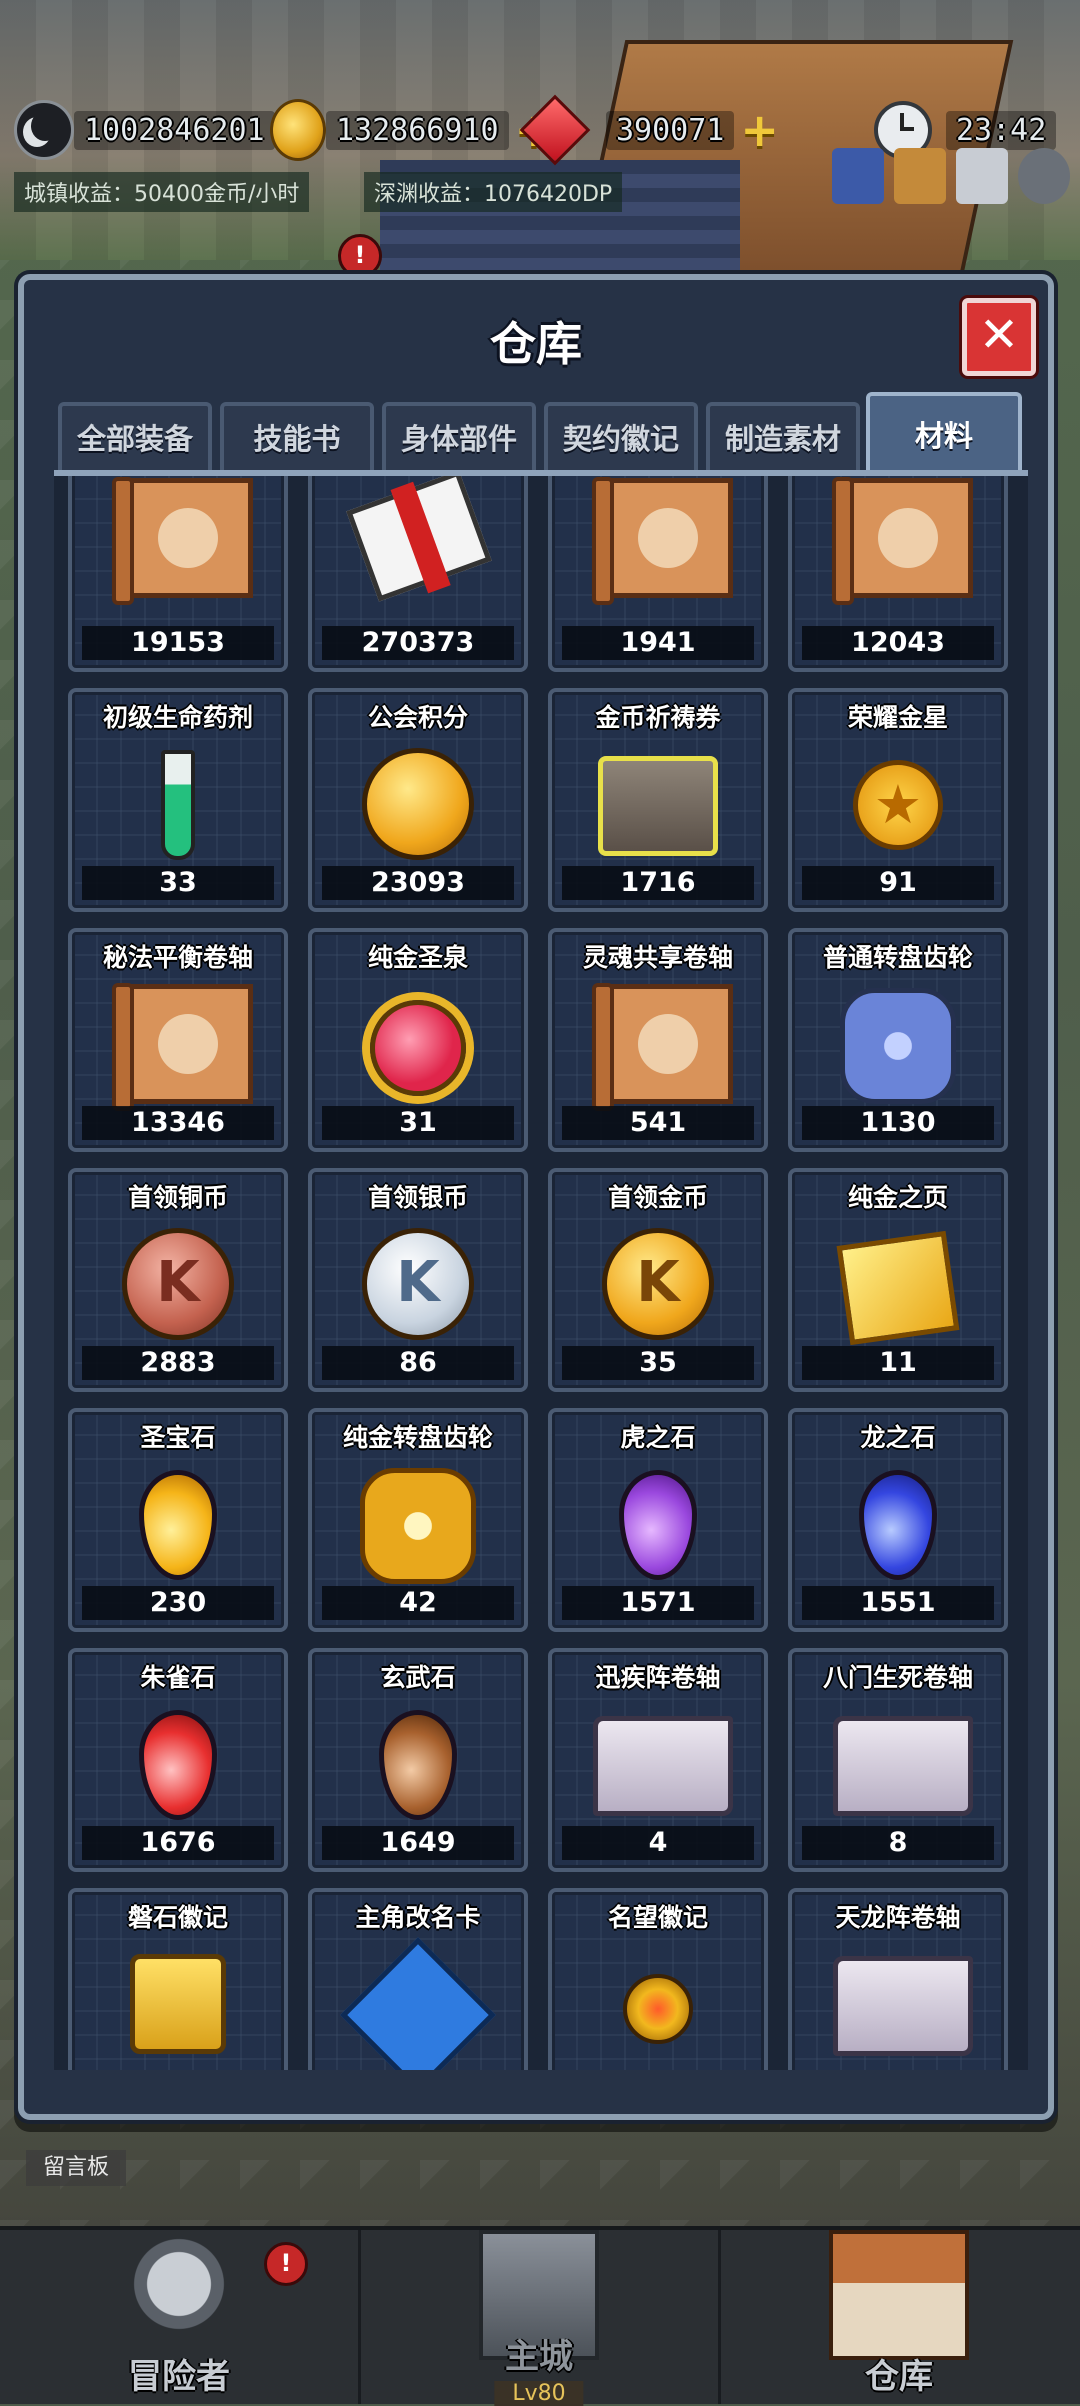 The width and height of the screenshot is (1080, 2406). I want to click on item-cell: 12043, so click(898, 574).